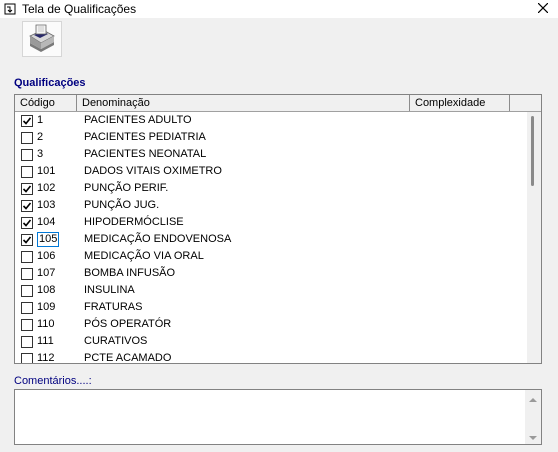 The image size is (558, 452). What do you see at coordinates (271, 171) in the screenshot?
I see `table-row: 101 DADOS VITAIS OXIMETRO` at bounding box center [271, 171].